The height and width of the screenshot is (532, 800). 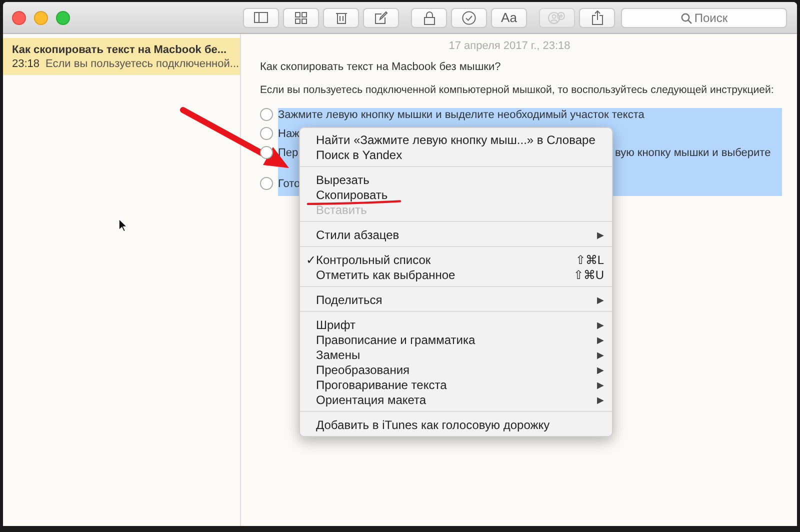 I want to click on add-person-icon, so click(x=557, y=17).